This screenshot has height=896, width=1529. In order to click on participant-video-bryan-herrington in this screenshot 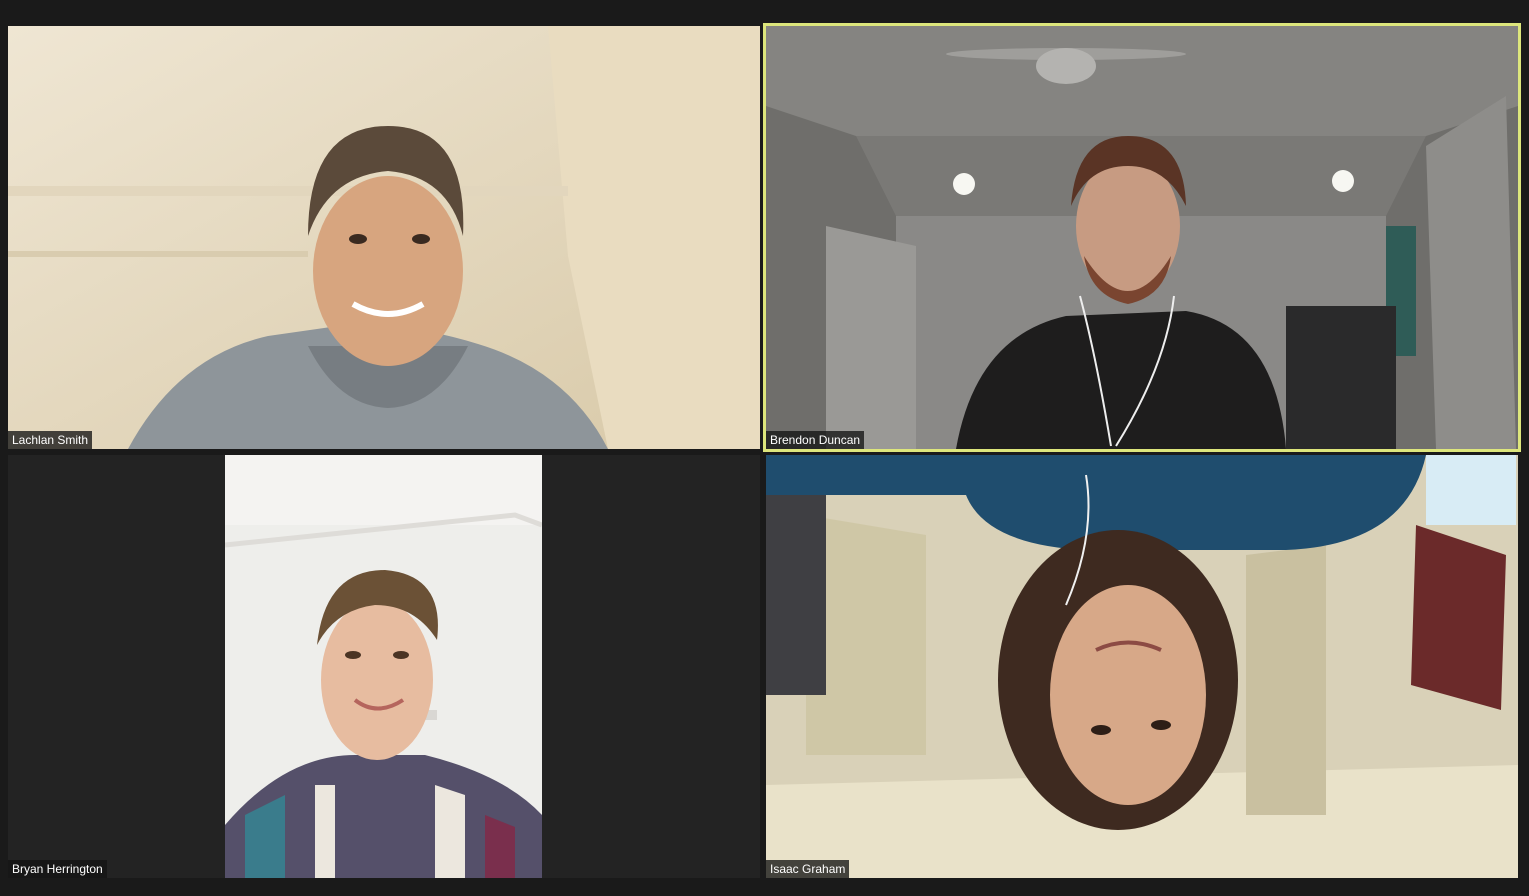, I will do `click(383, 666)`.